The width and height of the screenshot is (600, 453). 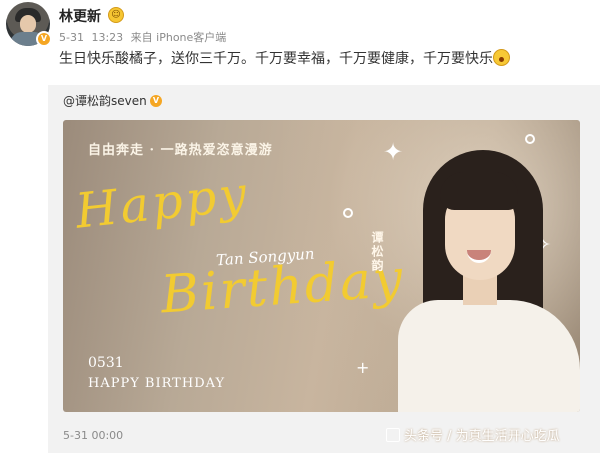 What do you see at coordinates (71, 37) in the screenshot?
I see `post-date: 5-31` at bounding box center [71, 37].